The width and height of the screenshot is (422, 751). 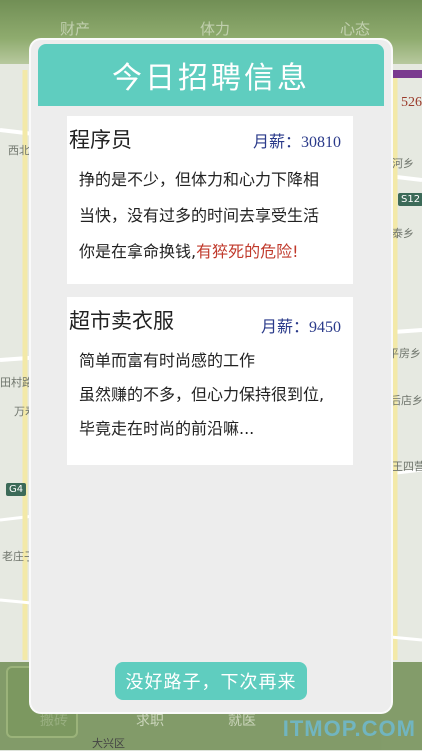 I want to click on job-description-line: 当快，没有过多的时间去享受生活, so click(x=199, y=215).